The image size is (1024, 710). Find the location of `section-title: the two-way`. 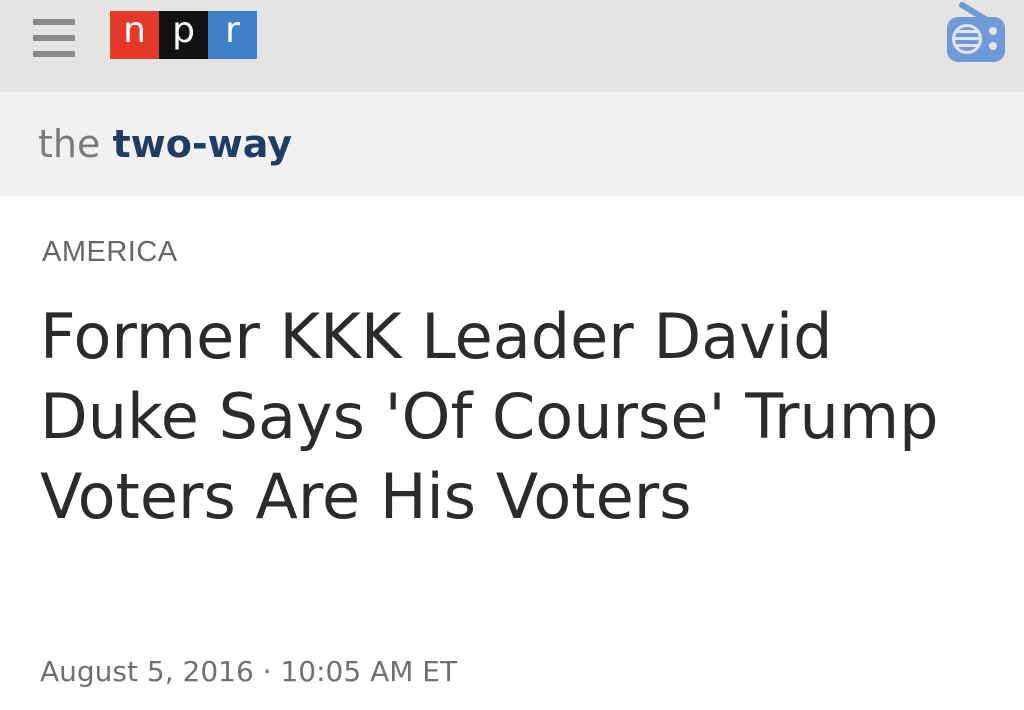

section-title: the two-way is located at coordinates (165, 144).